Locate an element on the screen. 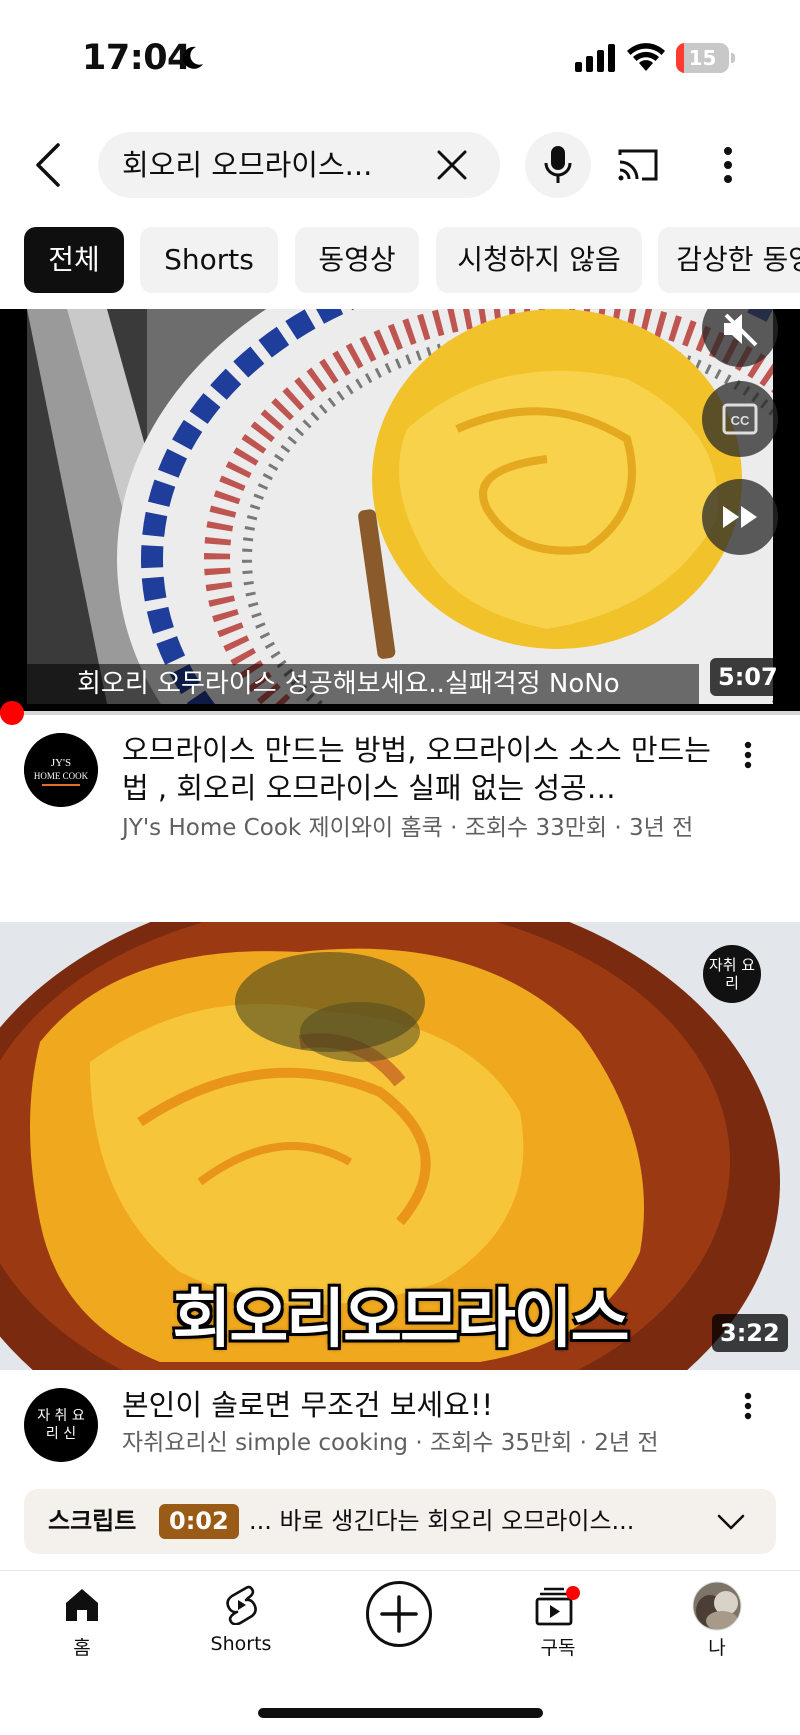 The image size is (800, 1735). status-time: 17:04 is located at coordinates (136, 58).